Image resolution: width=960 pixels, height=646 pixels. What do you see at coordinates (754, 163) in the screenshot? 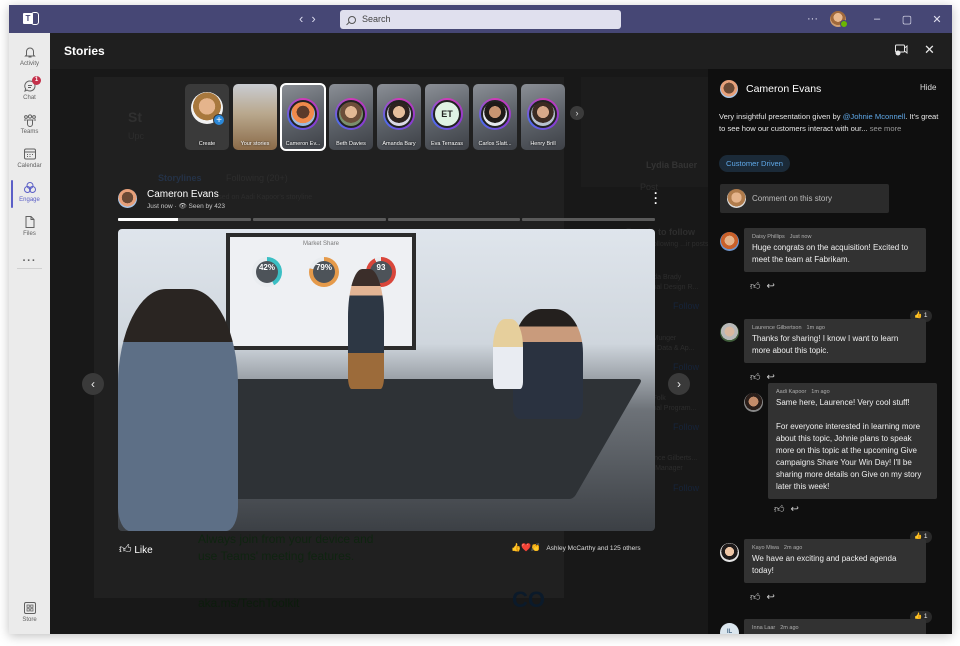
I see `topic-tag: Customer Driven` at bounding box center [754, 163].